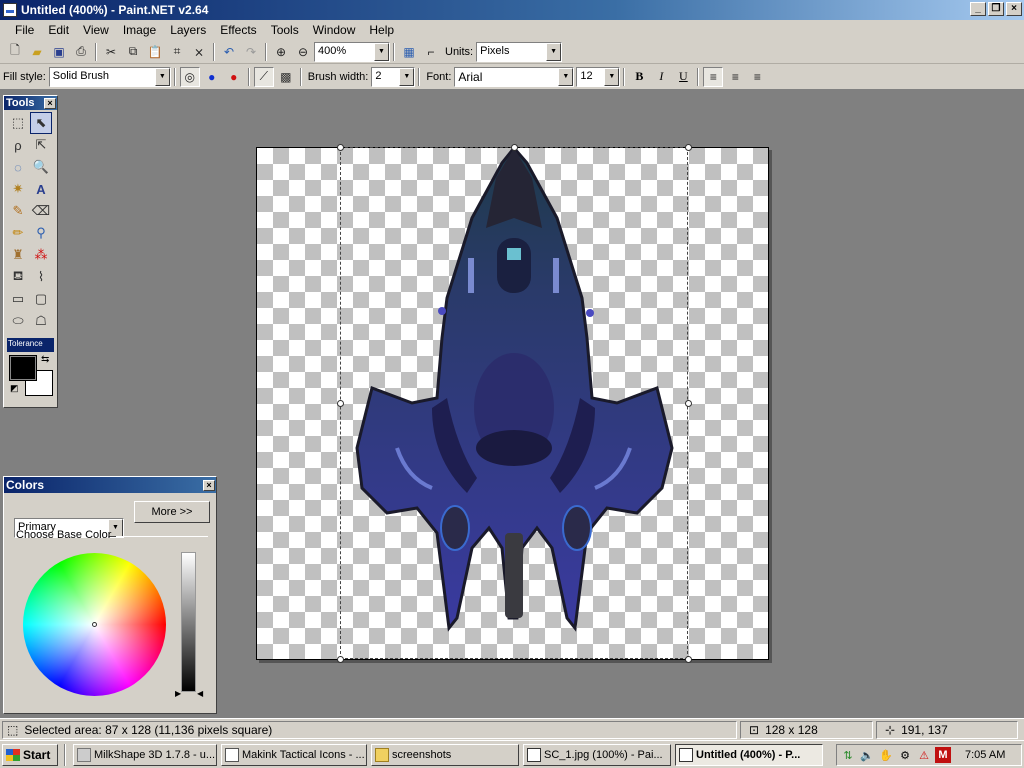 The width and height of the screenshot is (1024, 768). Describe the element at coordinates (45, 359) in the screenshot. I see `swap-colors-icon: ⇆` at that location.